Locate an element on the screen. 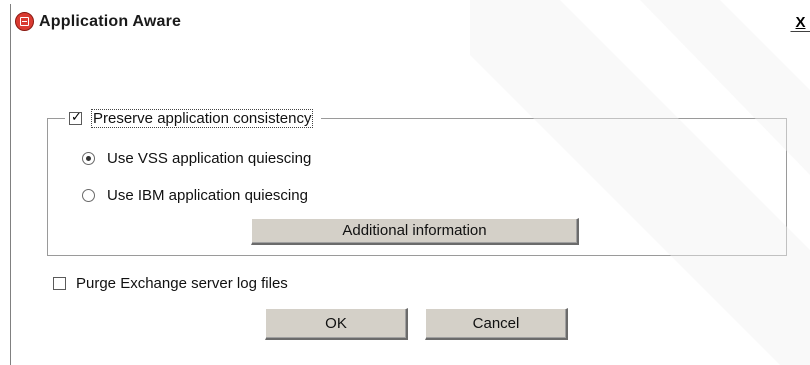 The image size is (810, 365). window-title: Application Aware is located at coordinates (110, 21).